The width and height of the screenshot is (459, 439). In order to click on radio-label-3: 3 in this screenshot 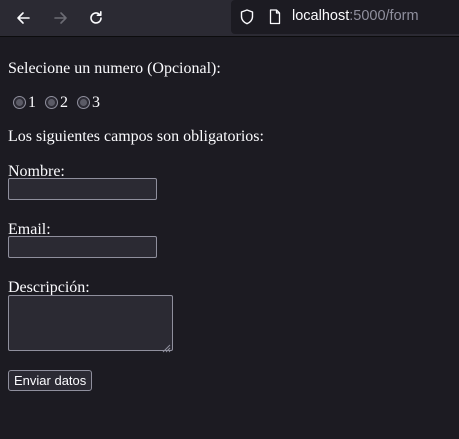, I will do `click(96, 102)`.